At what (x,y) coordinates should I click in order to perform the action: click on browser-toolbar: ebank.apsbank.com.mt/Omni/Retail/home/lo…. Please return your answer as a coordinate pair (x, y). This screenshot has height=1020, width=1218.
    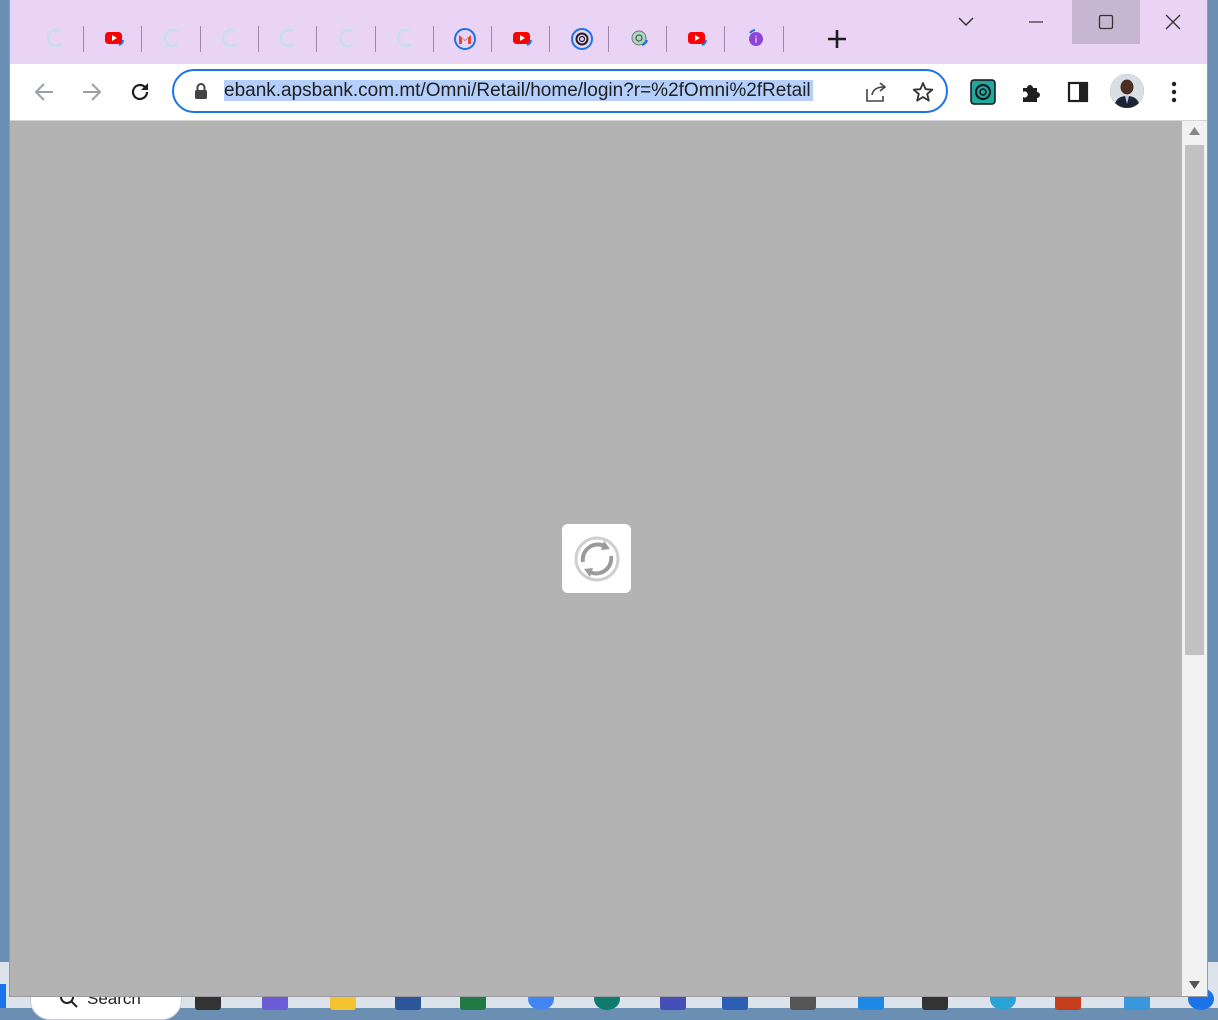
    Looking at the image, I should click on (608, 92).